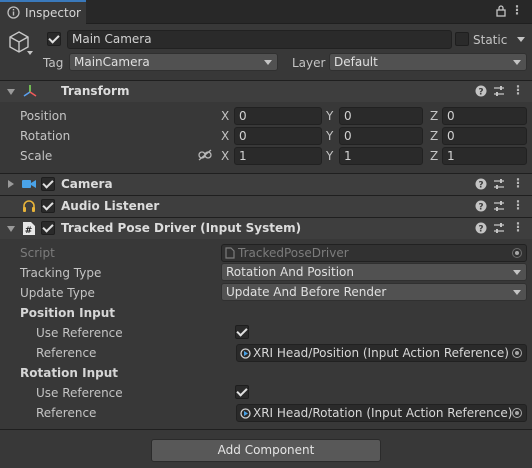  What do you see at coordinates (48, 206) in the screenshot?
I see `audio-listener-enabled-checkbox` at bounding box center [48, 206].